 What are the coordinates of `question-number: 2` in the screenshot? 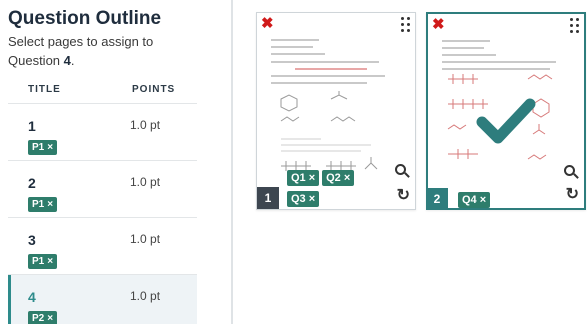 It's located at (32, 183).